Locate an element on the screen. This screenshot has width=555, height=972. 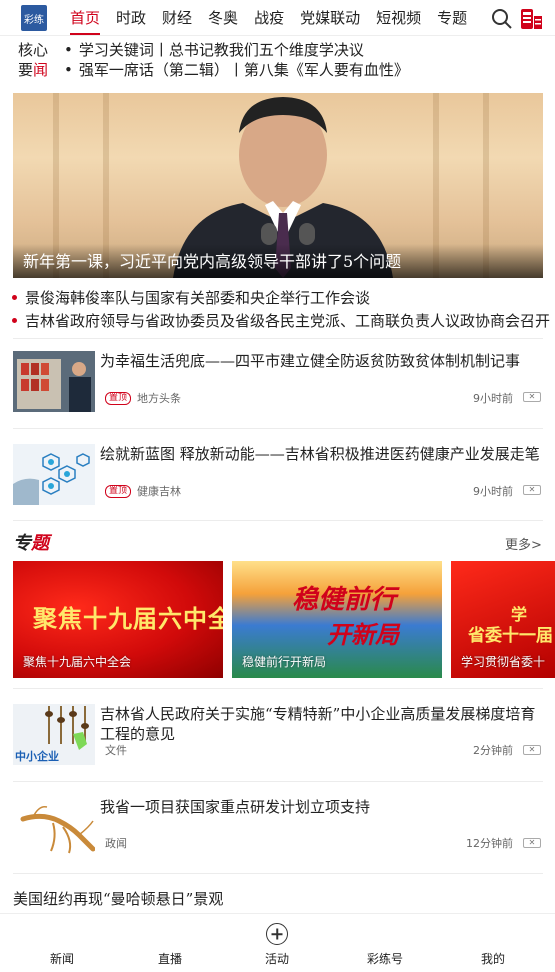
tab-activity: 活动 is located at coordinates (277, 958).